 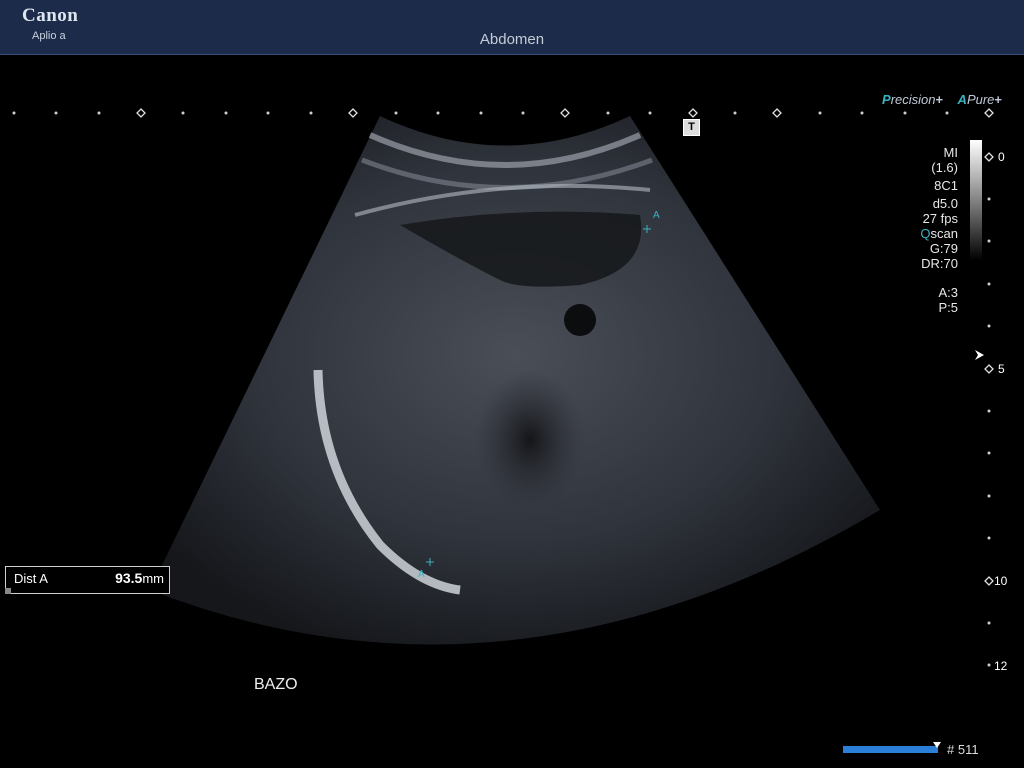 I want to click on mode-labels: Precision+ APure+, so click(x=942, y=99).